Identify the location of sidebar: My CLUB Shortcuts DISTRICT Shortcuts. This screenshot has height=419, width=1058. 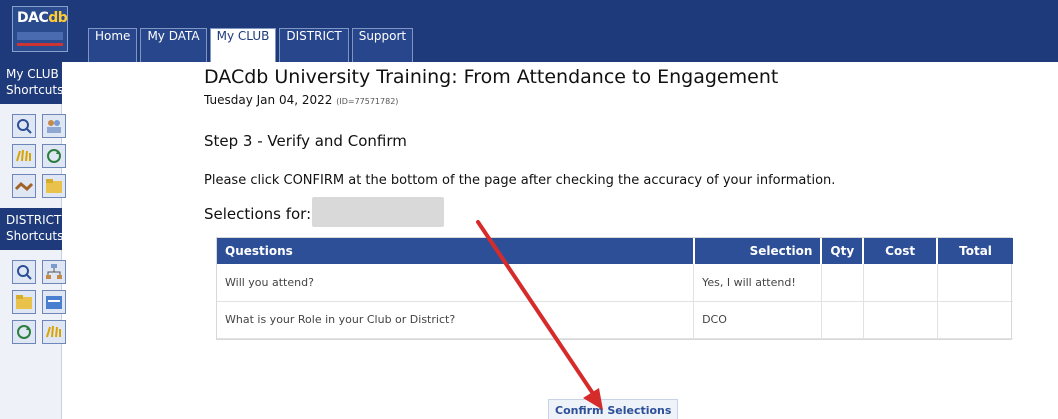
(33, 240).